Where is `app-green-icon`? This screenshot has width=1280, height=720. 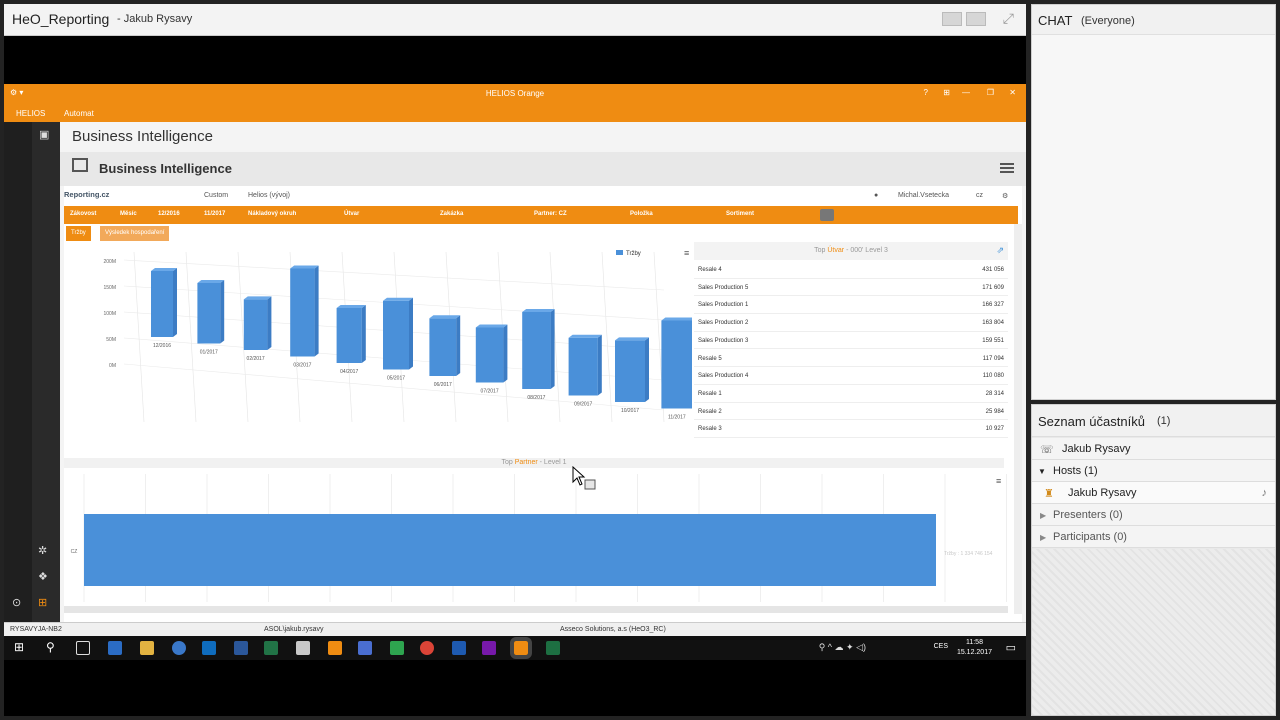 app-green-icon is located at coordinates (397, 648).